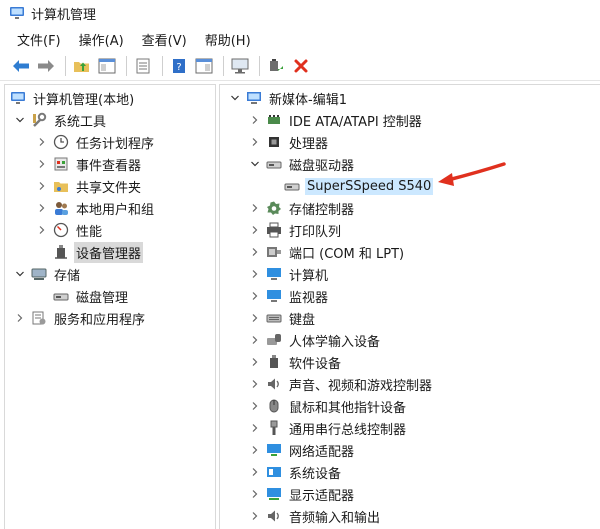 The image size is (600, 529). What do you see at coordinates (309, 298) in the screenshot?
I see `device-category-label: 监视器` at bounding box center [309, 298].